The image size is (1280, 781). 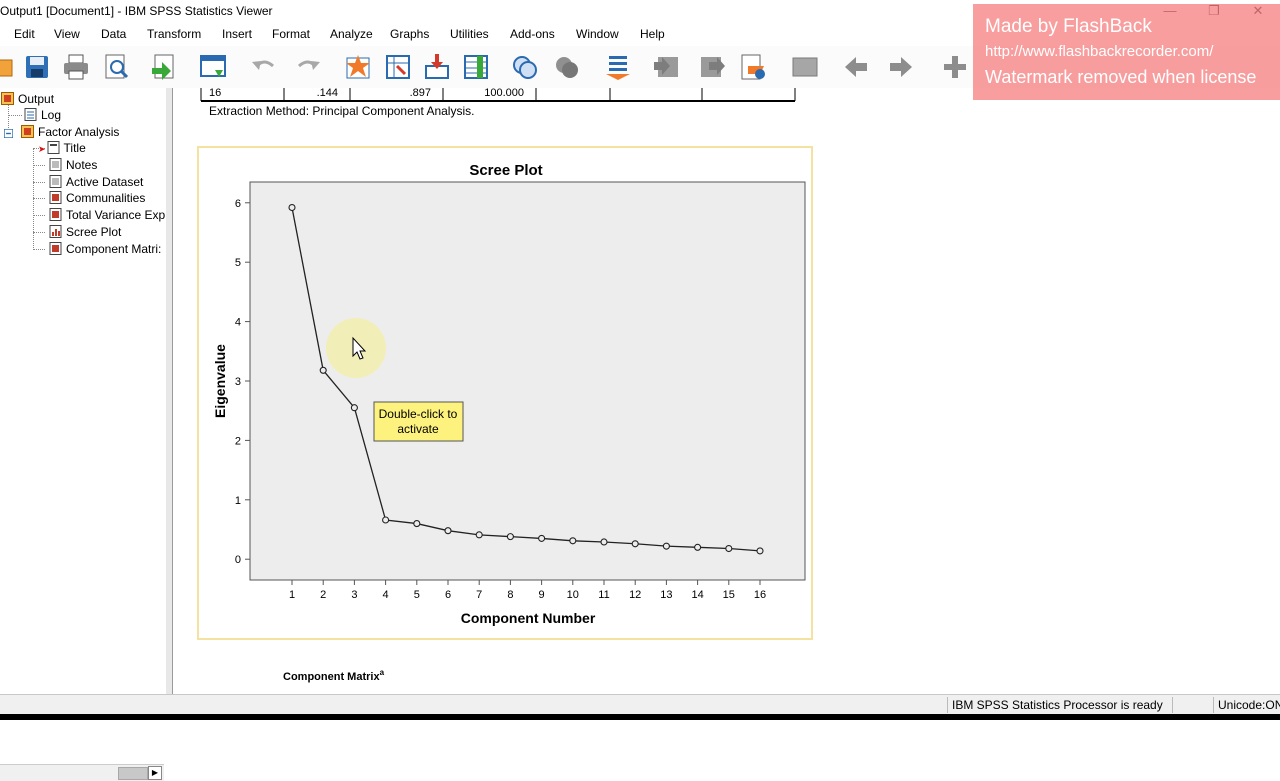 What do you see at coordinates (567, 67) in the screenshot?
I see `show-all-variables-icon` at bounding box center [567, 67].